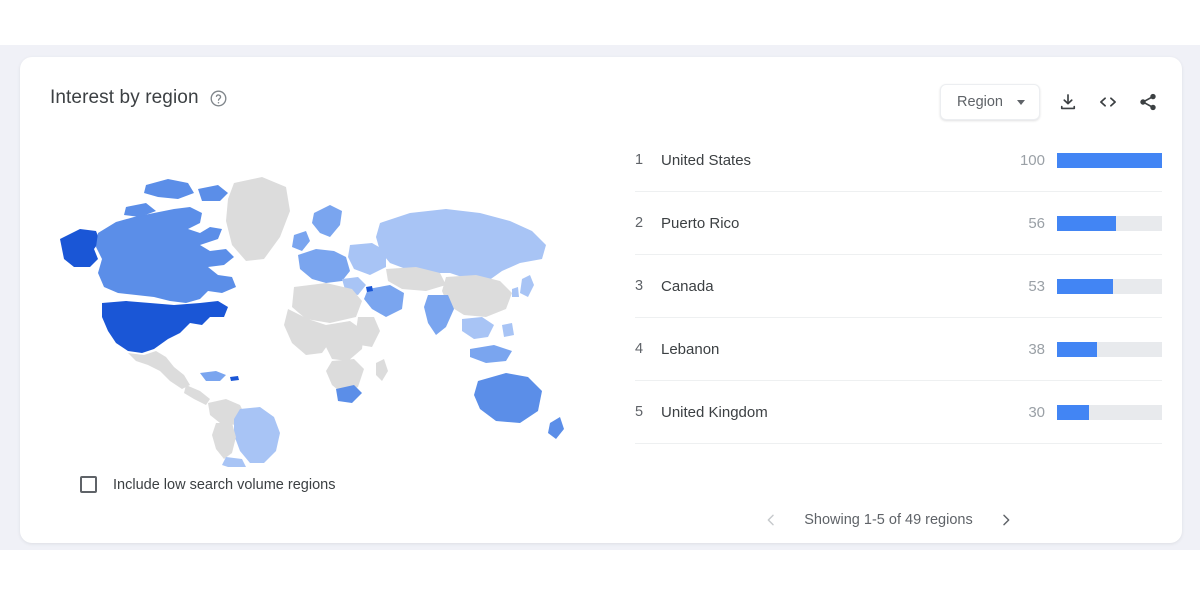 This screenshot has height=600, width=1200. Describe the element at coordinates (898, 349) in the screenshot. I see `table-row: 4 Lebanon 38` at that location.